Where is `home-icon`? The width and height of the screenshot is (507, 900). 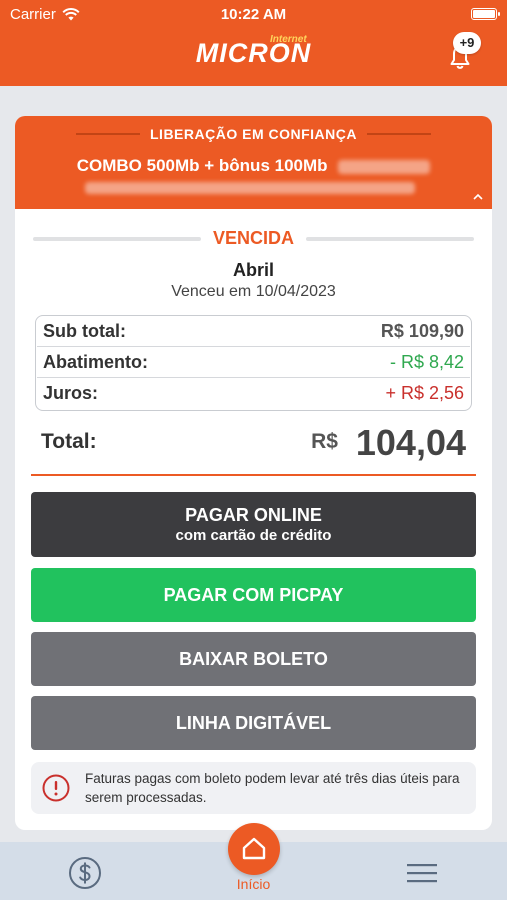 home-icon is located at coordinates (254, 848).